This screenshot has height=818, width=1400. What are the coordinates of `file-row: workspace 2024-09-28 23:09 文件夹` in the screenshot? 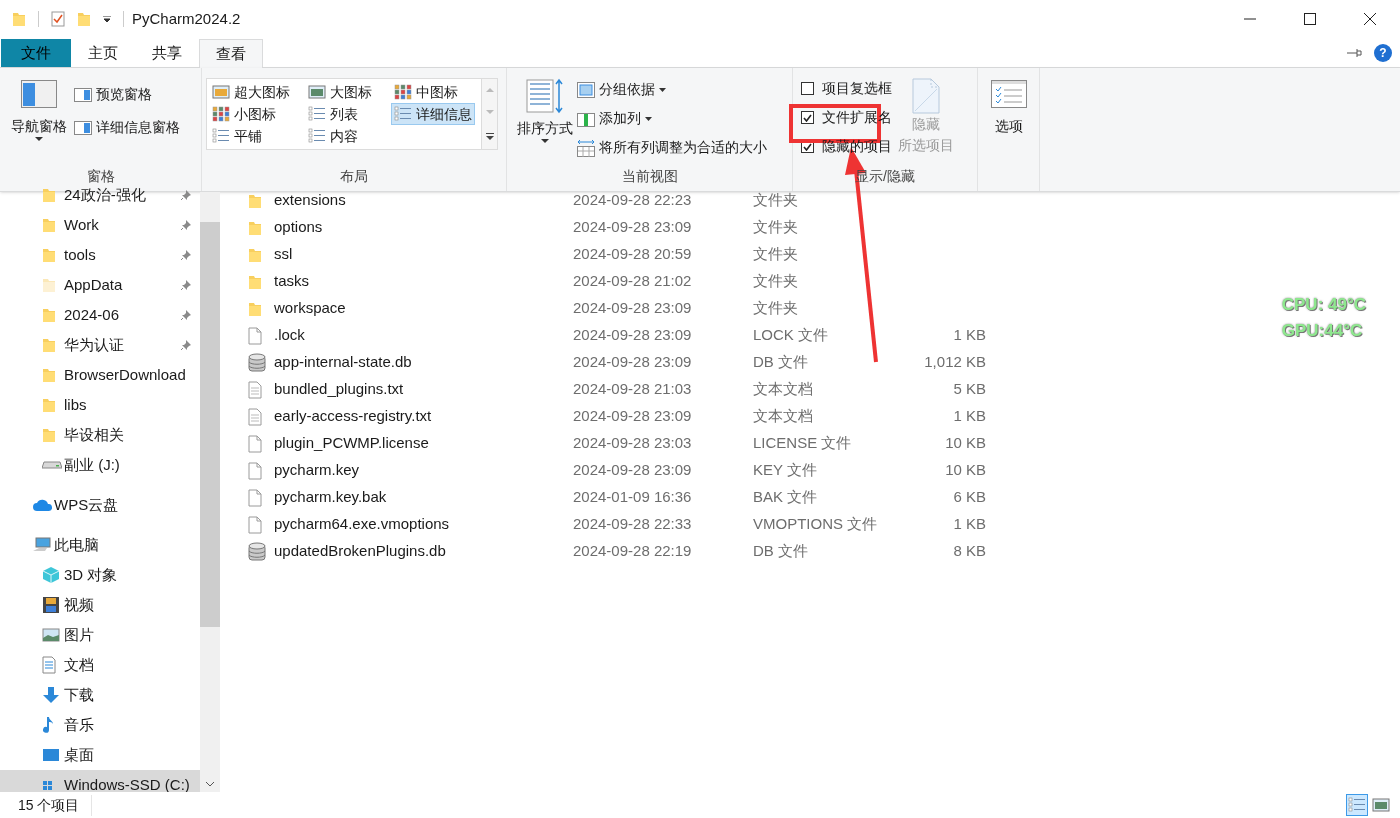 It's located at (630, 308).